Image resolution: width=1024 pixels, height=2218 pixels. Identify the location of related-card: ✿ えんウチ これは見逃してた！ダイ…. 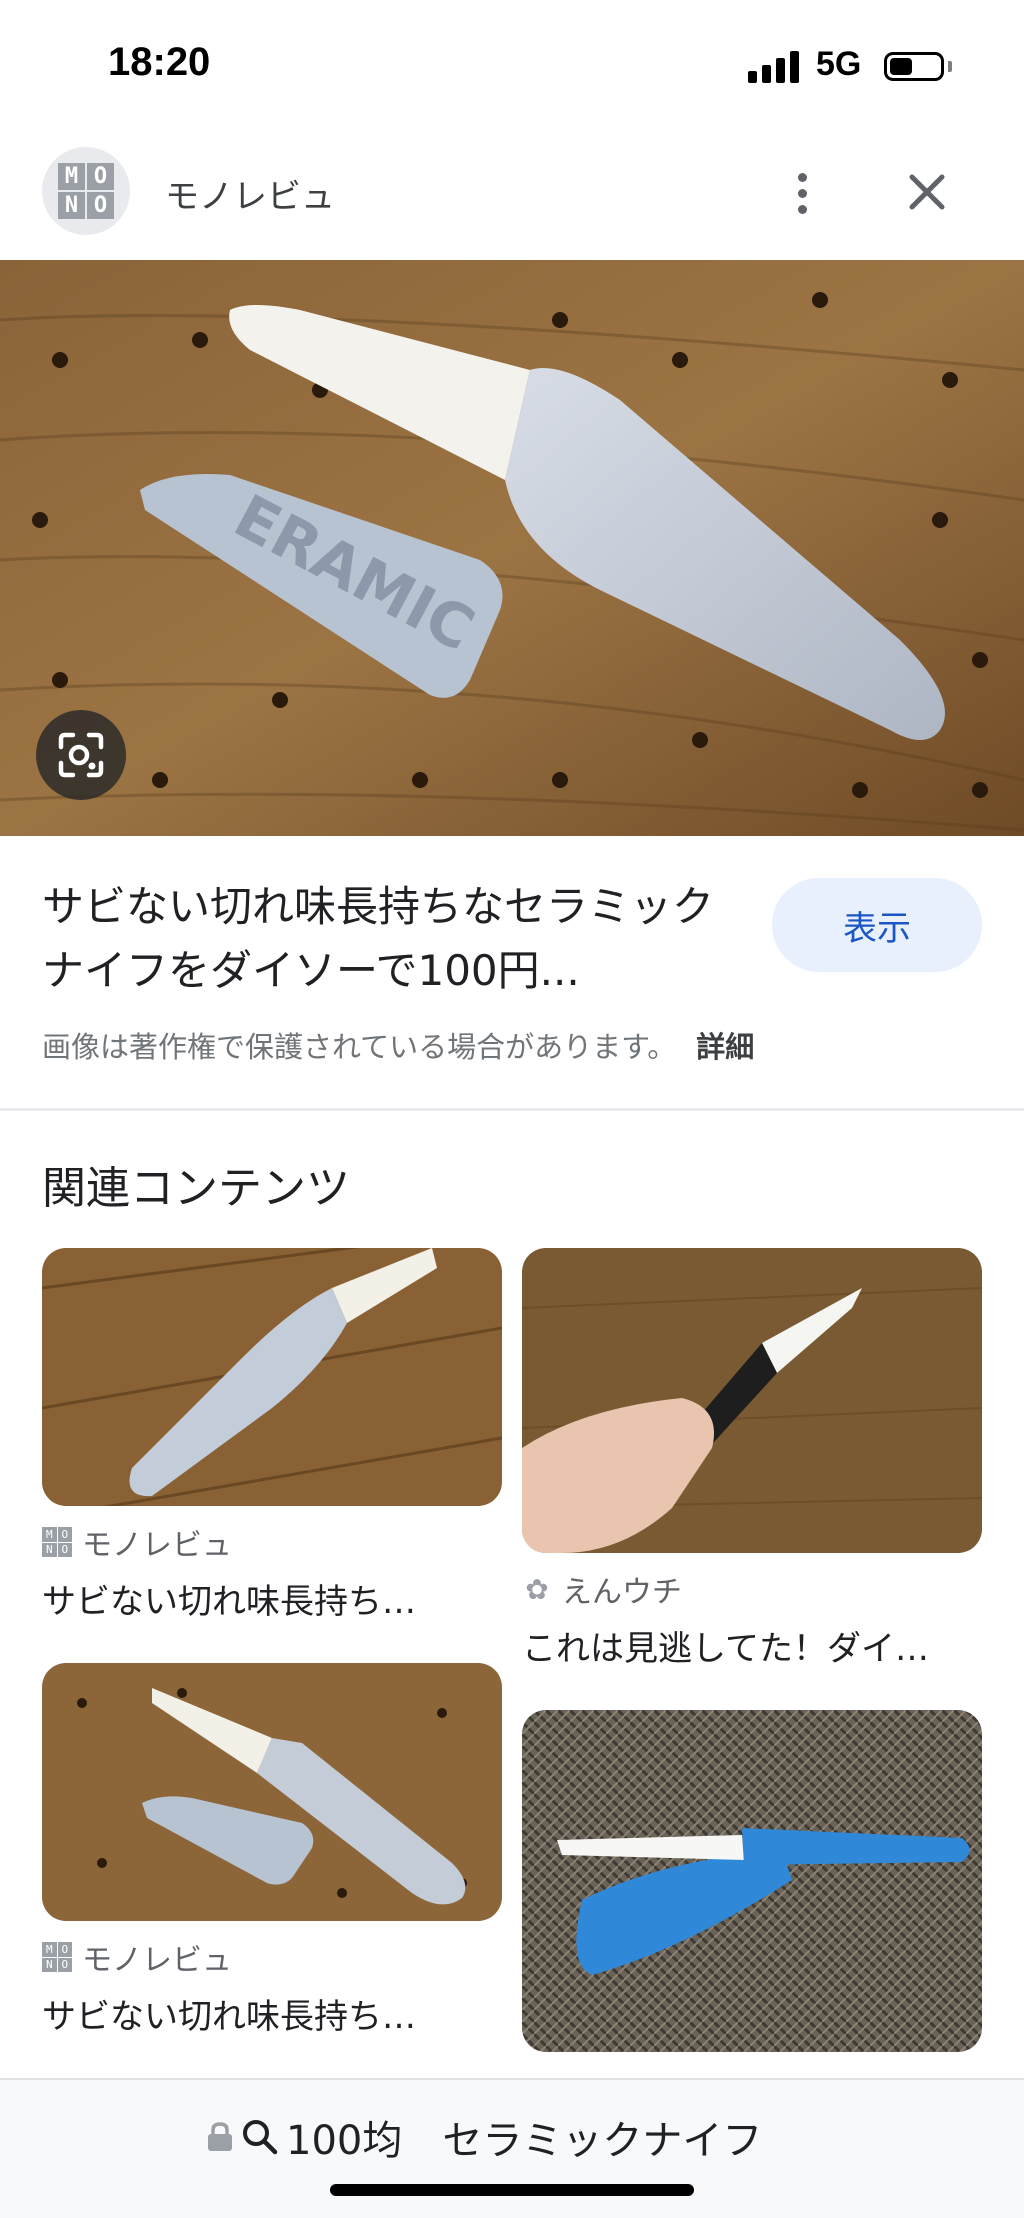
(752, 1459).